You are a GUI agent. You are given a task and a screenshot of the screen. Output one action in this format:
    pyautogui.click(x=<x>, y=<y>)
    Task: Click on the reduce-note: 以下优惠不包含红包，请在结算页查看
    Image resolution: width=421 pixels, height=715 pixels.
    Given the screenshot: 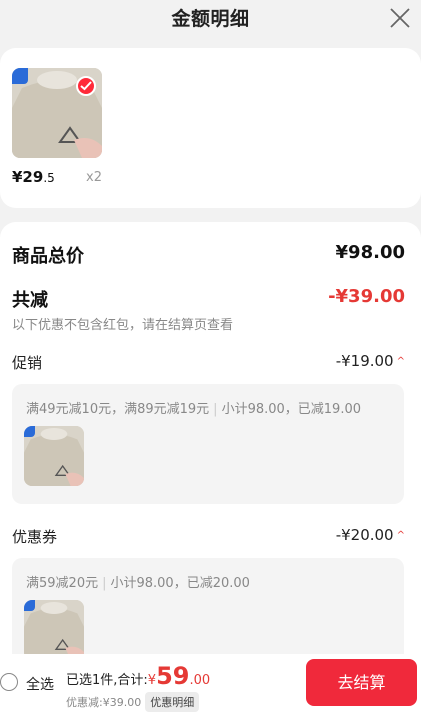 What is the action you would take?
    pyautogui.click(x=123, y=325)
    